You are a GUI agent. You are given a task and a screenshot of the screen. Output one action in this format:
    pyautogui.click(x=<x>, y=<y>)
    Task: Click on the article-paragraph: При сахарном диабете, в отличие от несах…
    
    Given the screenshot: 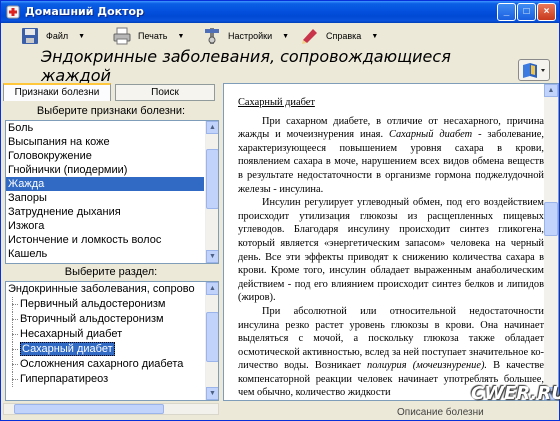 What is the action you would take?
    pyautogui.click(x=391, y=155)
    